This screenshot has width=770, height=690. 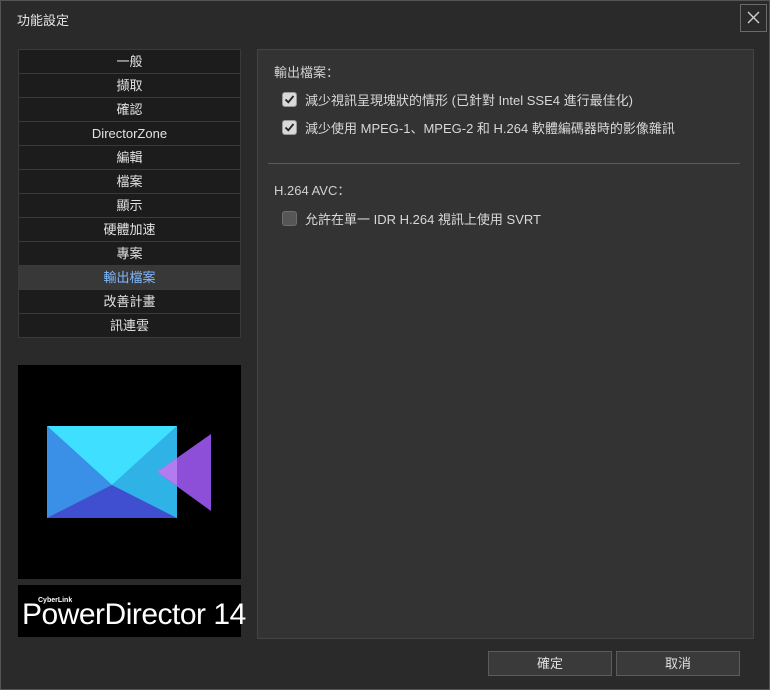 I want to click on sidebar-item-editing: 編輯, so click(x=129, y=157).